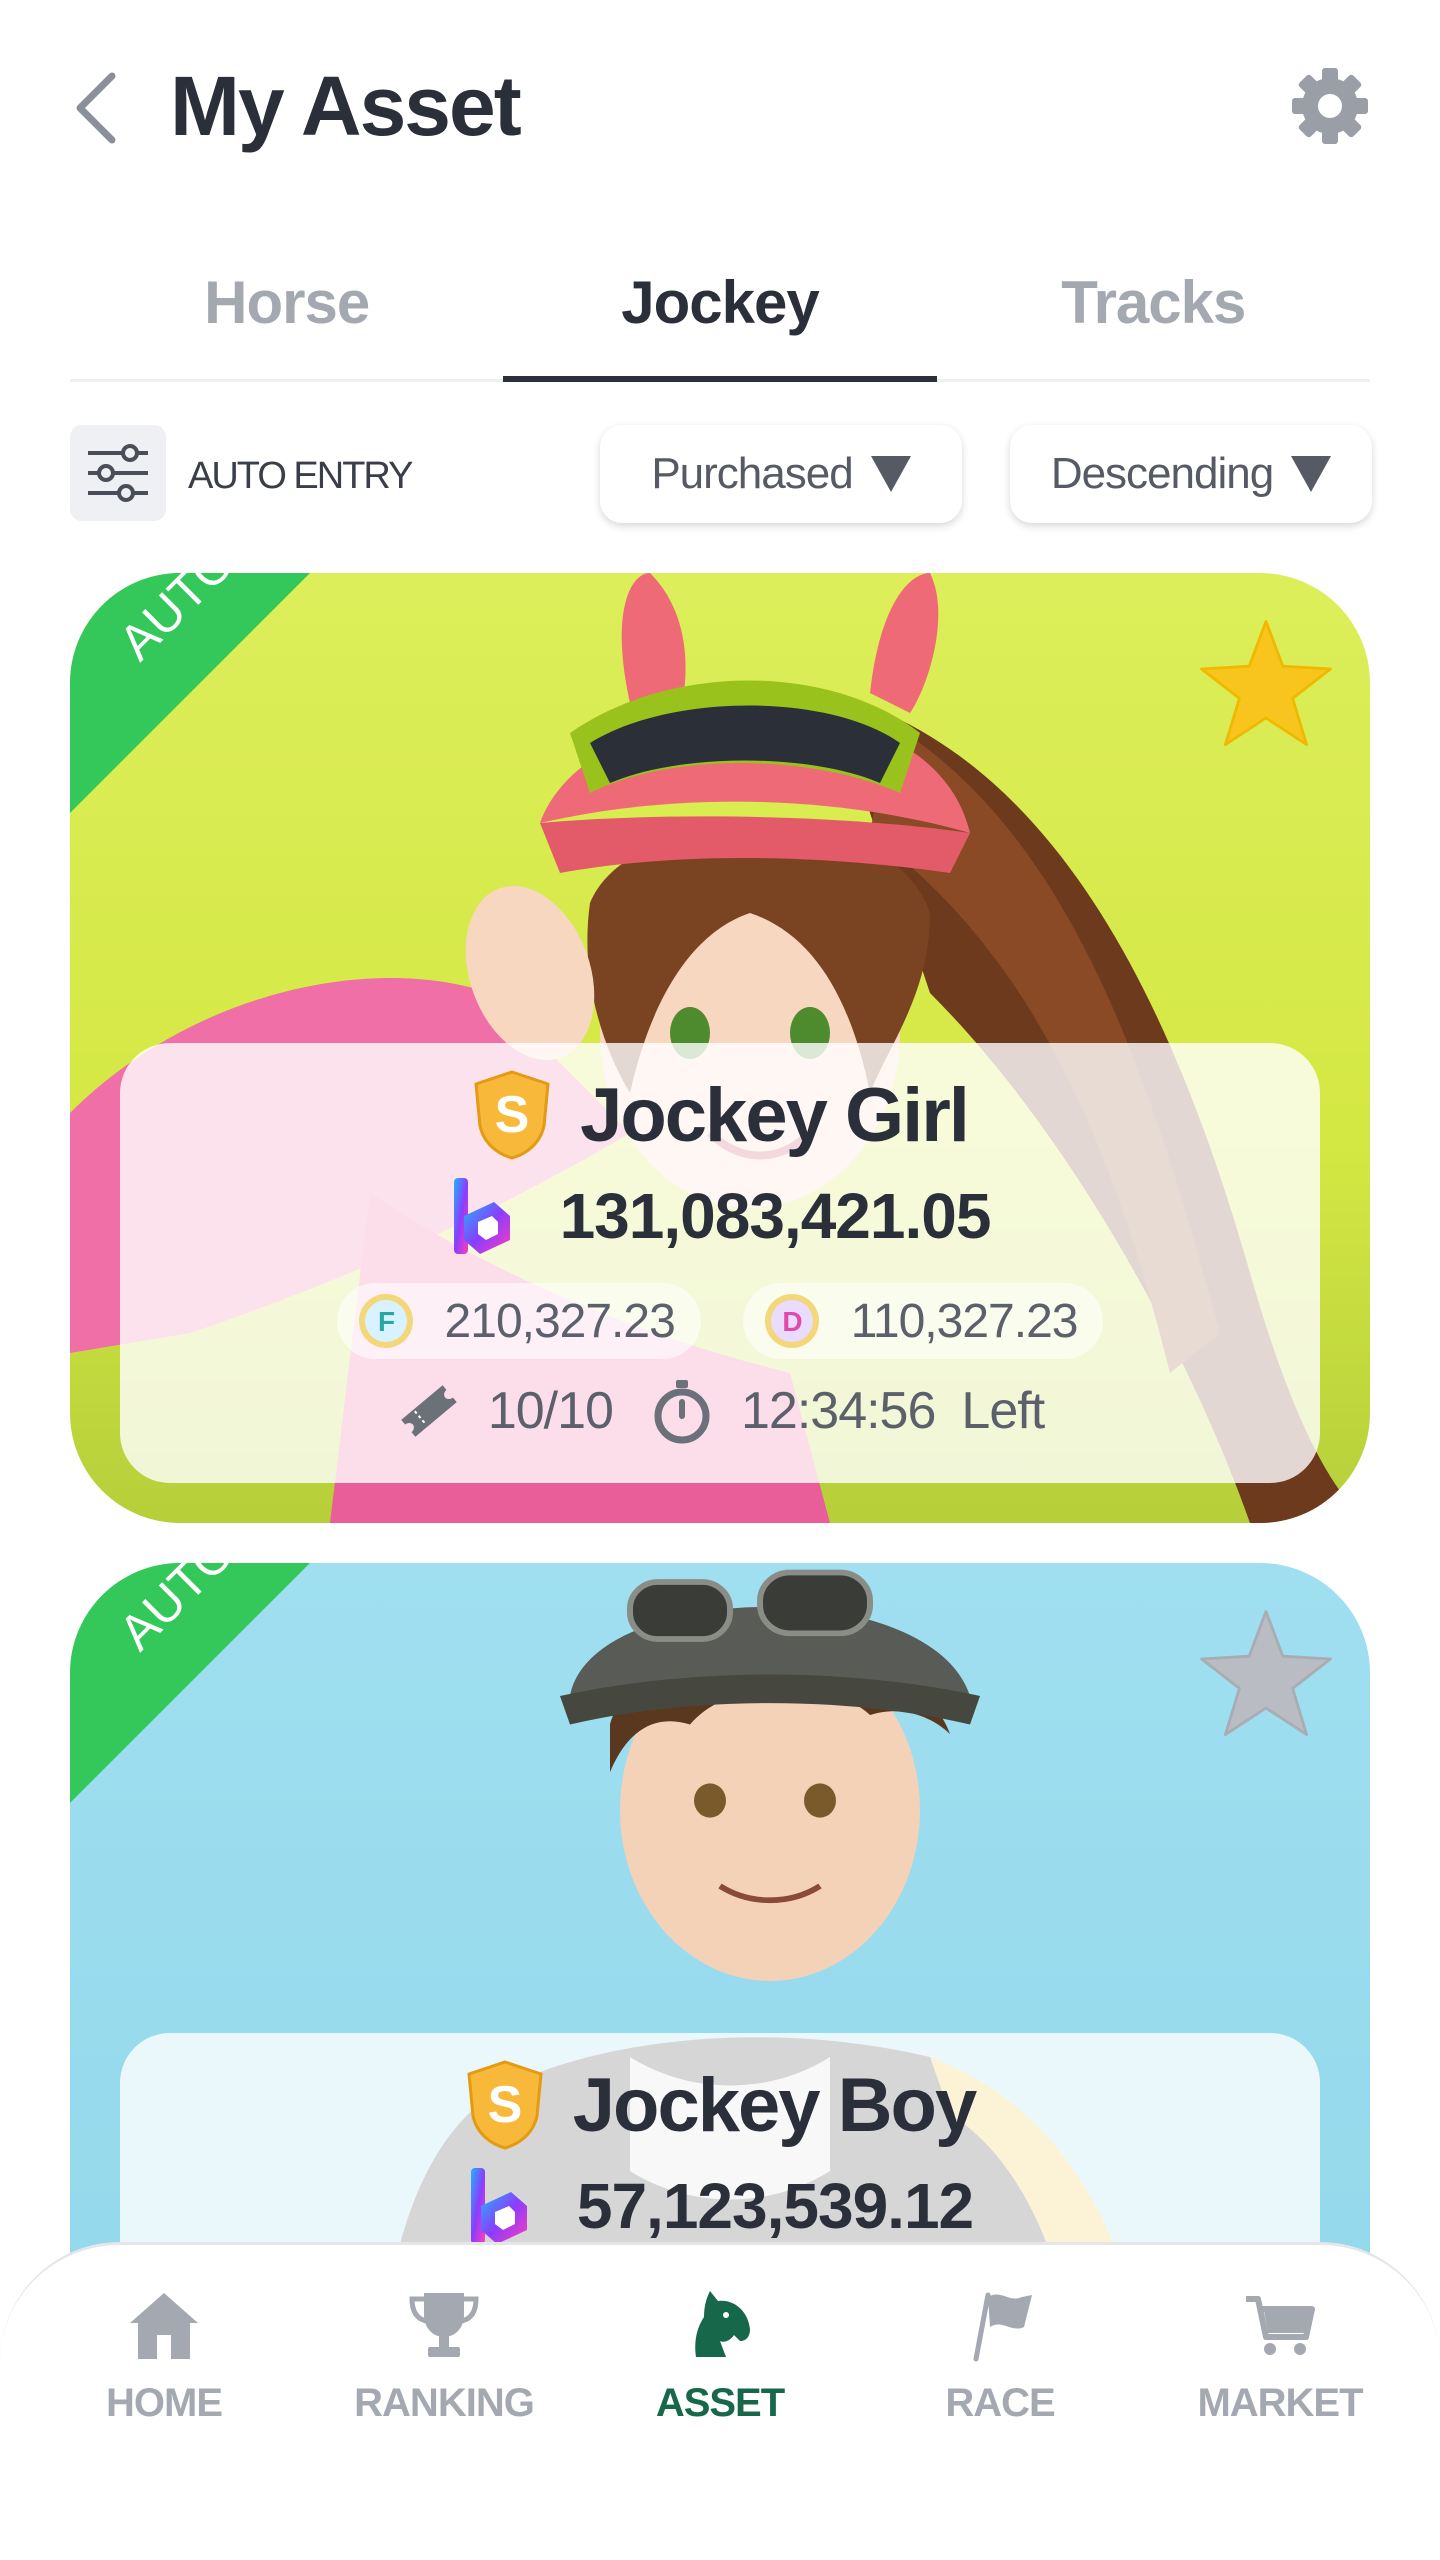  What do you see at coordinates (1003, 1411) in the screenshot?
I see `time-left-suffix: Left` at bounding box center [1003, 1411].